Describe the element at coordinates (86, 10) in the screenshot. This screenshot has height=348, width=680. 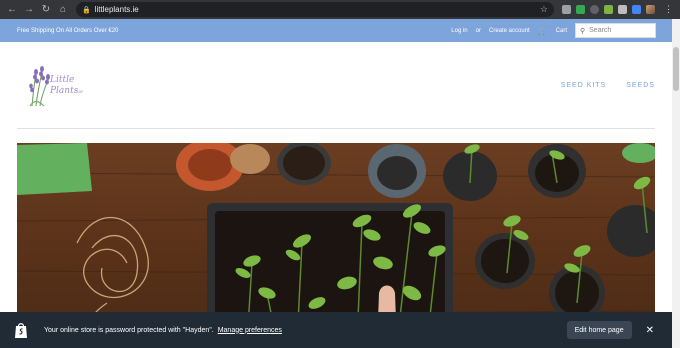
I see `lock-icon: 🔒` at that location.